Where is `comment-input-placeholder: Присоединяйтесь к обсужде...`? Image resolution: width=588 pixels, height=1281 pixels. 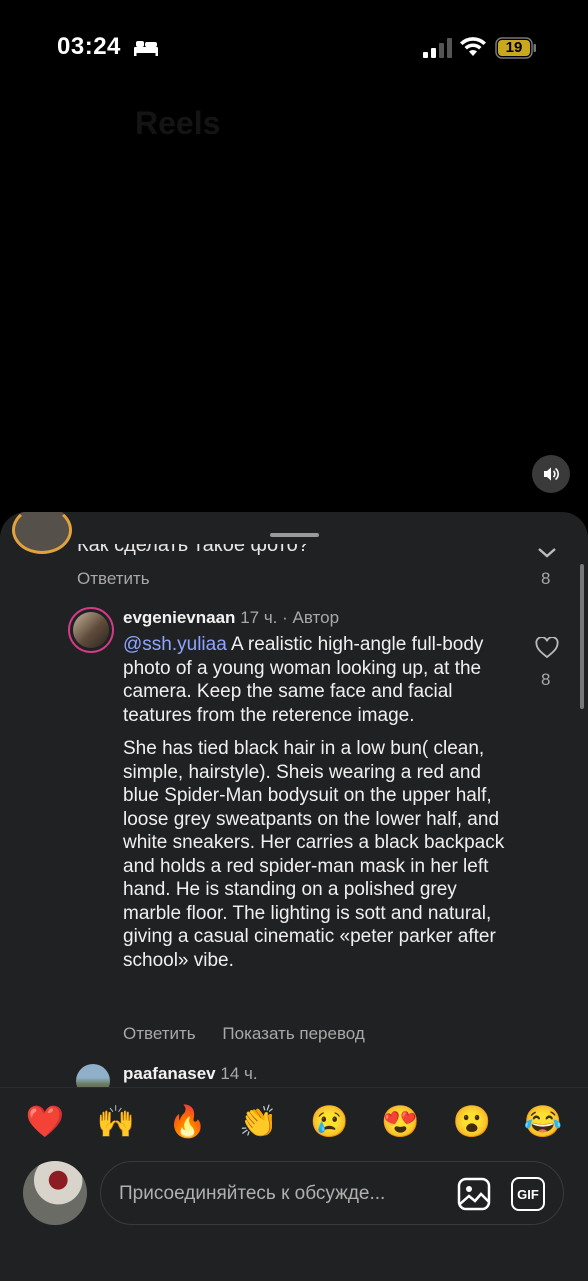 comment-input-placeholder: Присоединяйтесь к обсужде... is located at coordinates (252, 1193).